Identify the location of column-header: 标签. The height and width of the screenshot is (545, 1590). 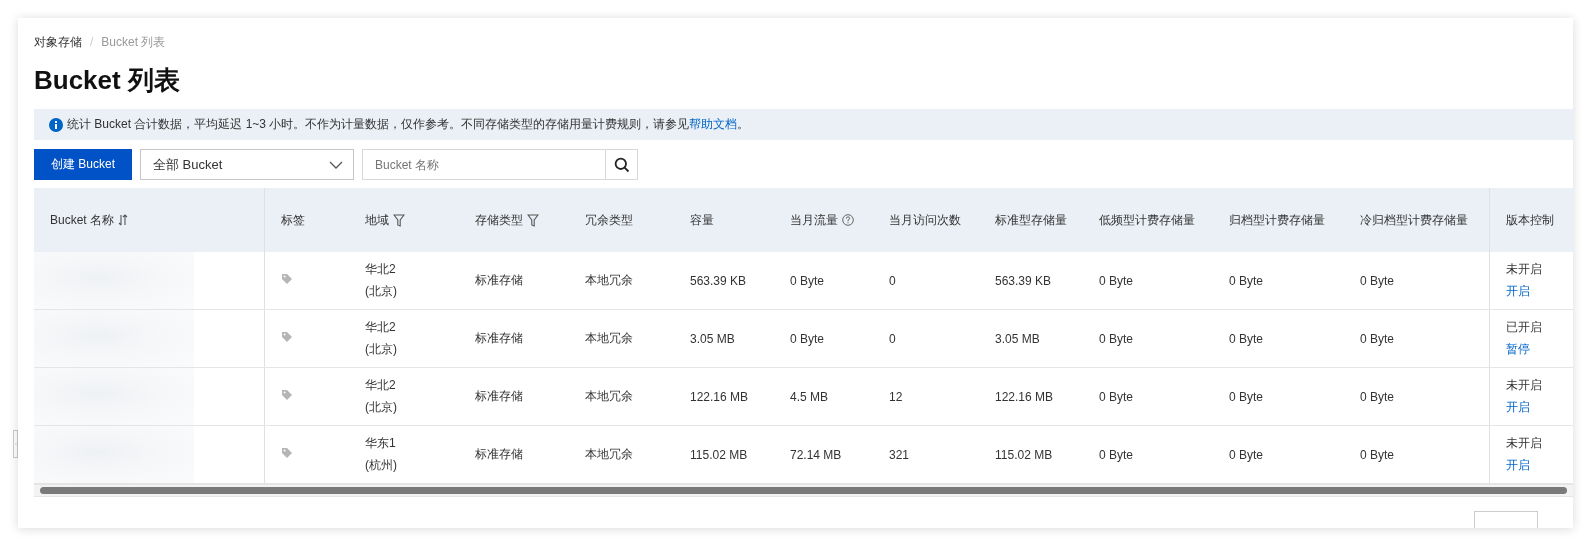
(306, 220).